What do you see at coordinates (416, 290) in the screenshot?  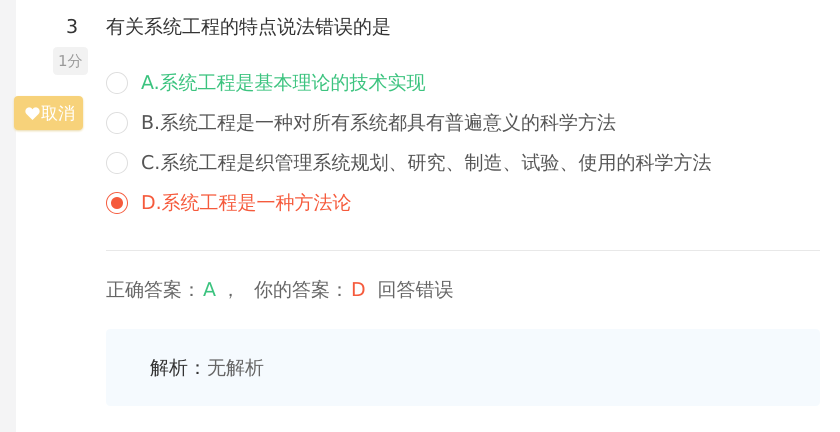 I see `verdict-text: 回答错误` at bounding box center [416, 290].